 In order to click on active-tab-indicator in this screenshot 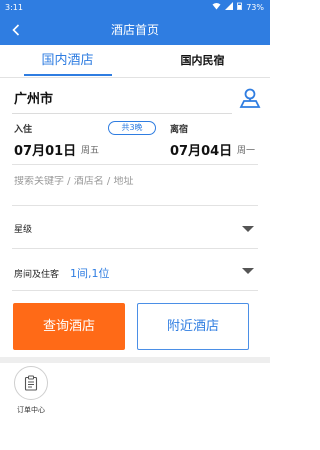, I will do `click(68, 75)`.